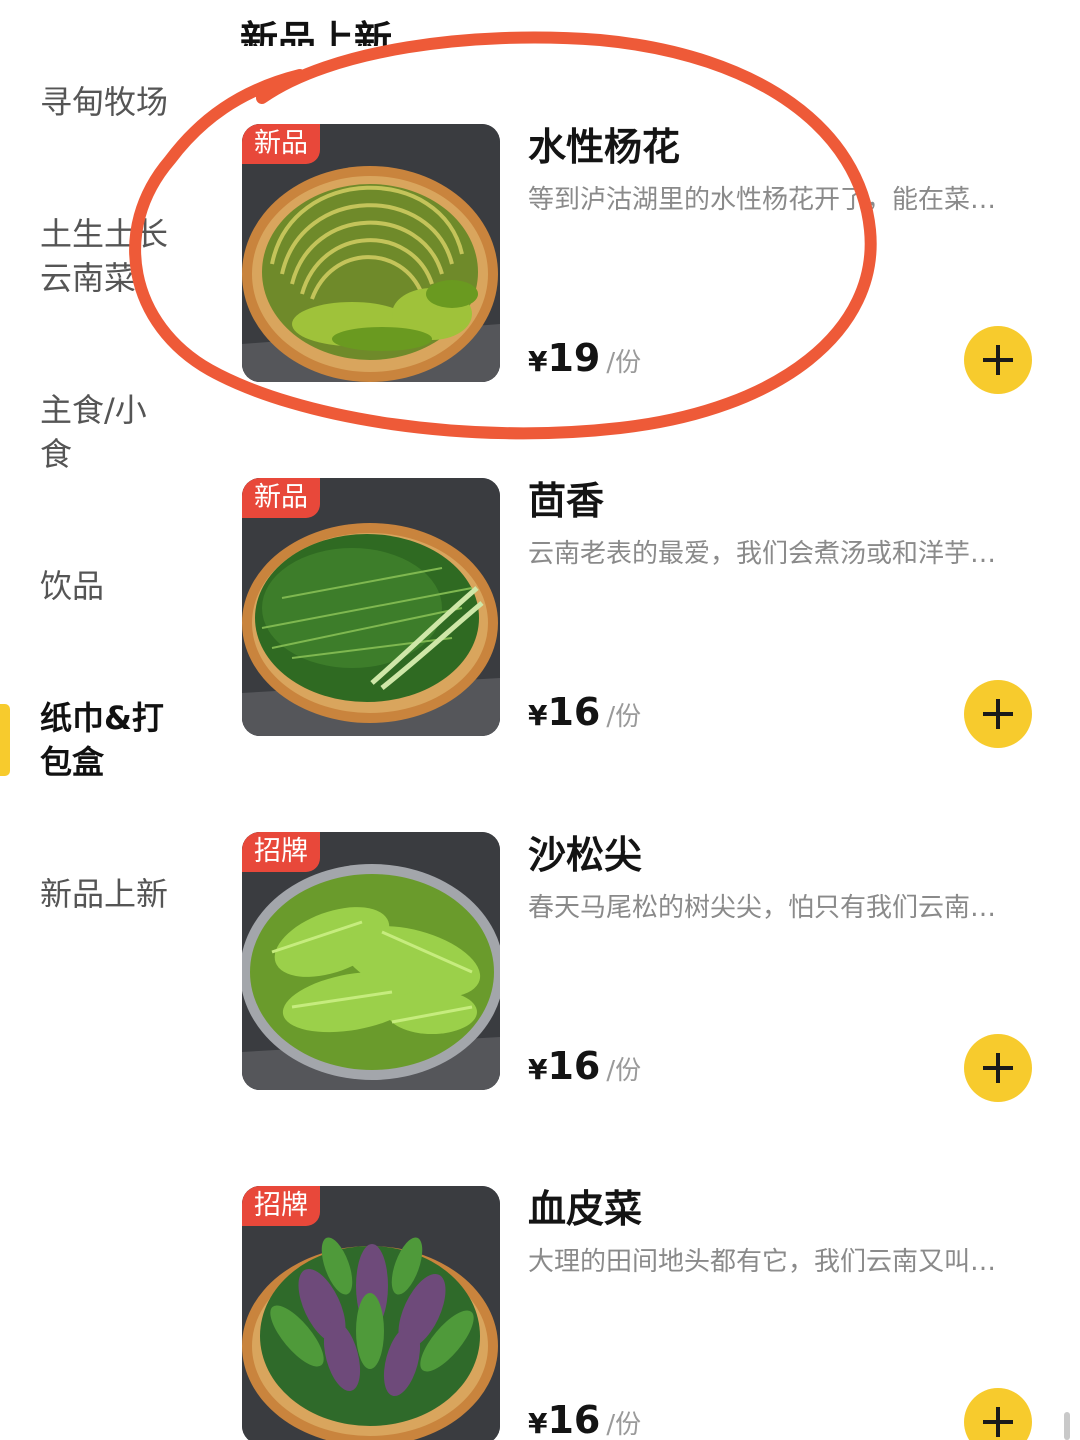 The height and width of the screenshot is (1440, 1080). What do you see at coordinates (604, 147) in the screenshot?
I see `product-name: 水性杨花` at bounding box center [604, 147].